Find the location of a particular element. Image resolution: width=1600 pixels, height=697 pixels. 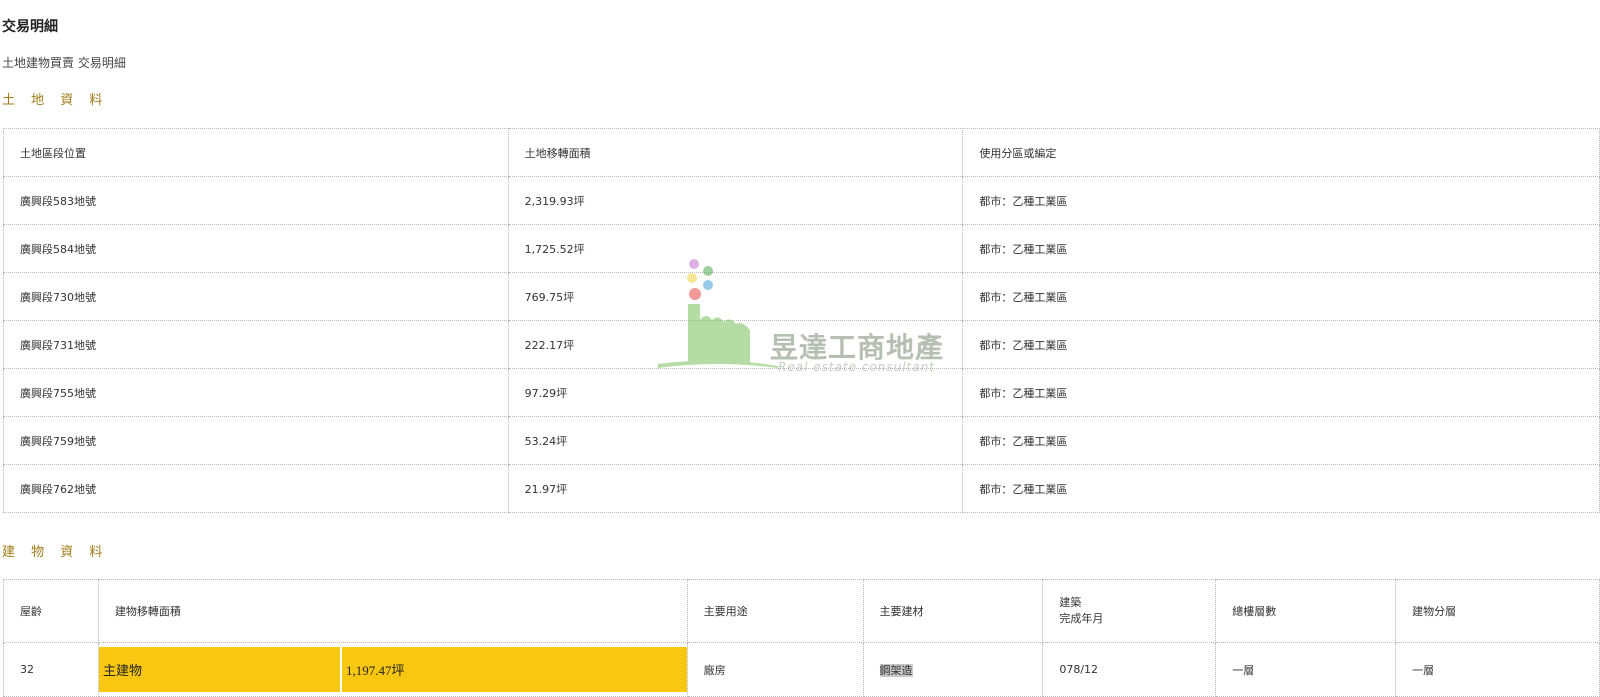

table-row: 廣興段584地號 1,725.52坪 都市：乙種工業區 is located at coordinates (801, 248).